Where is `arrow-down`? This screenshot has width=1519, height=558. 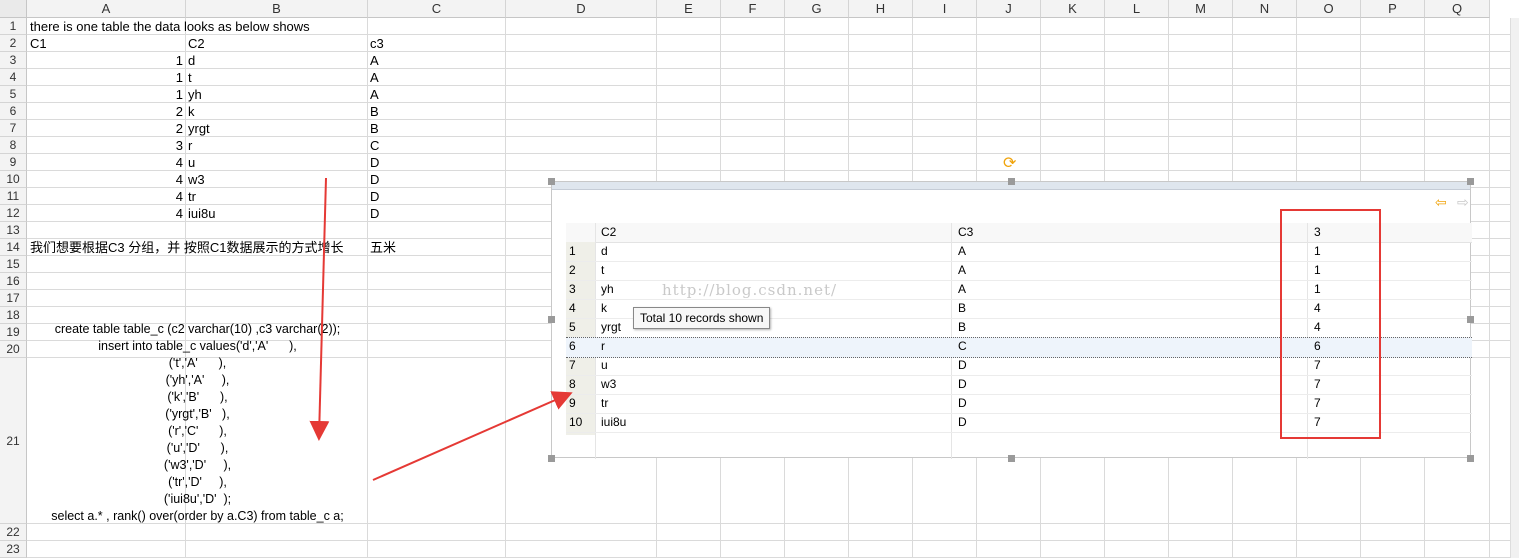 arrow-down is located at coordinates (319, 309).